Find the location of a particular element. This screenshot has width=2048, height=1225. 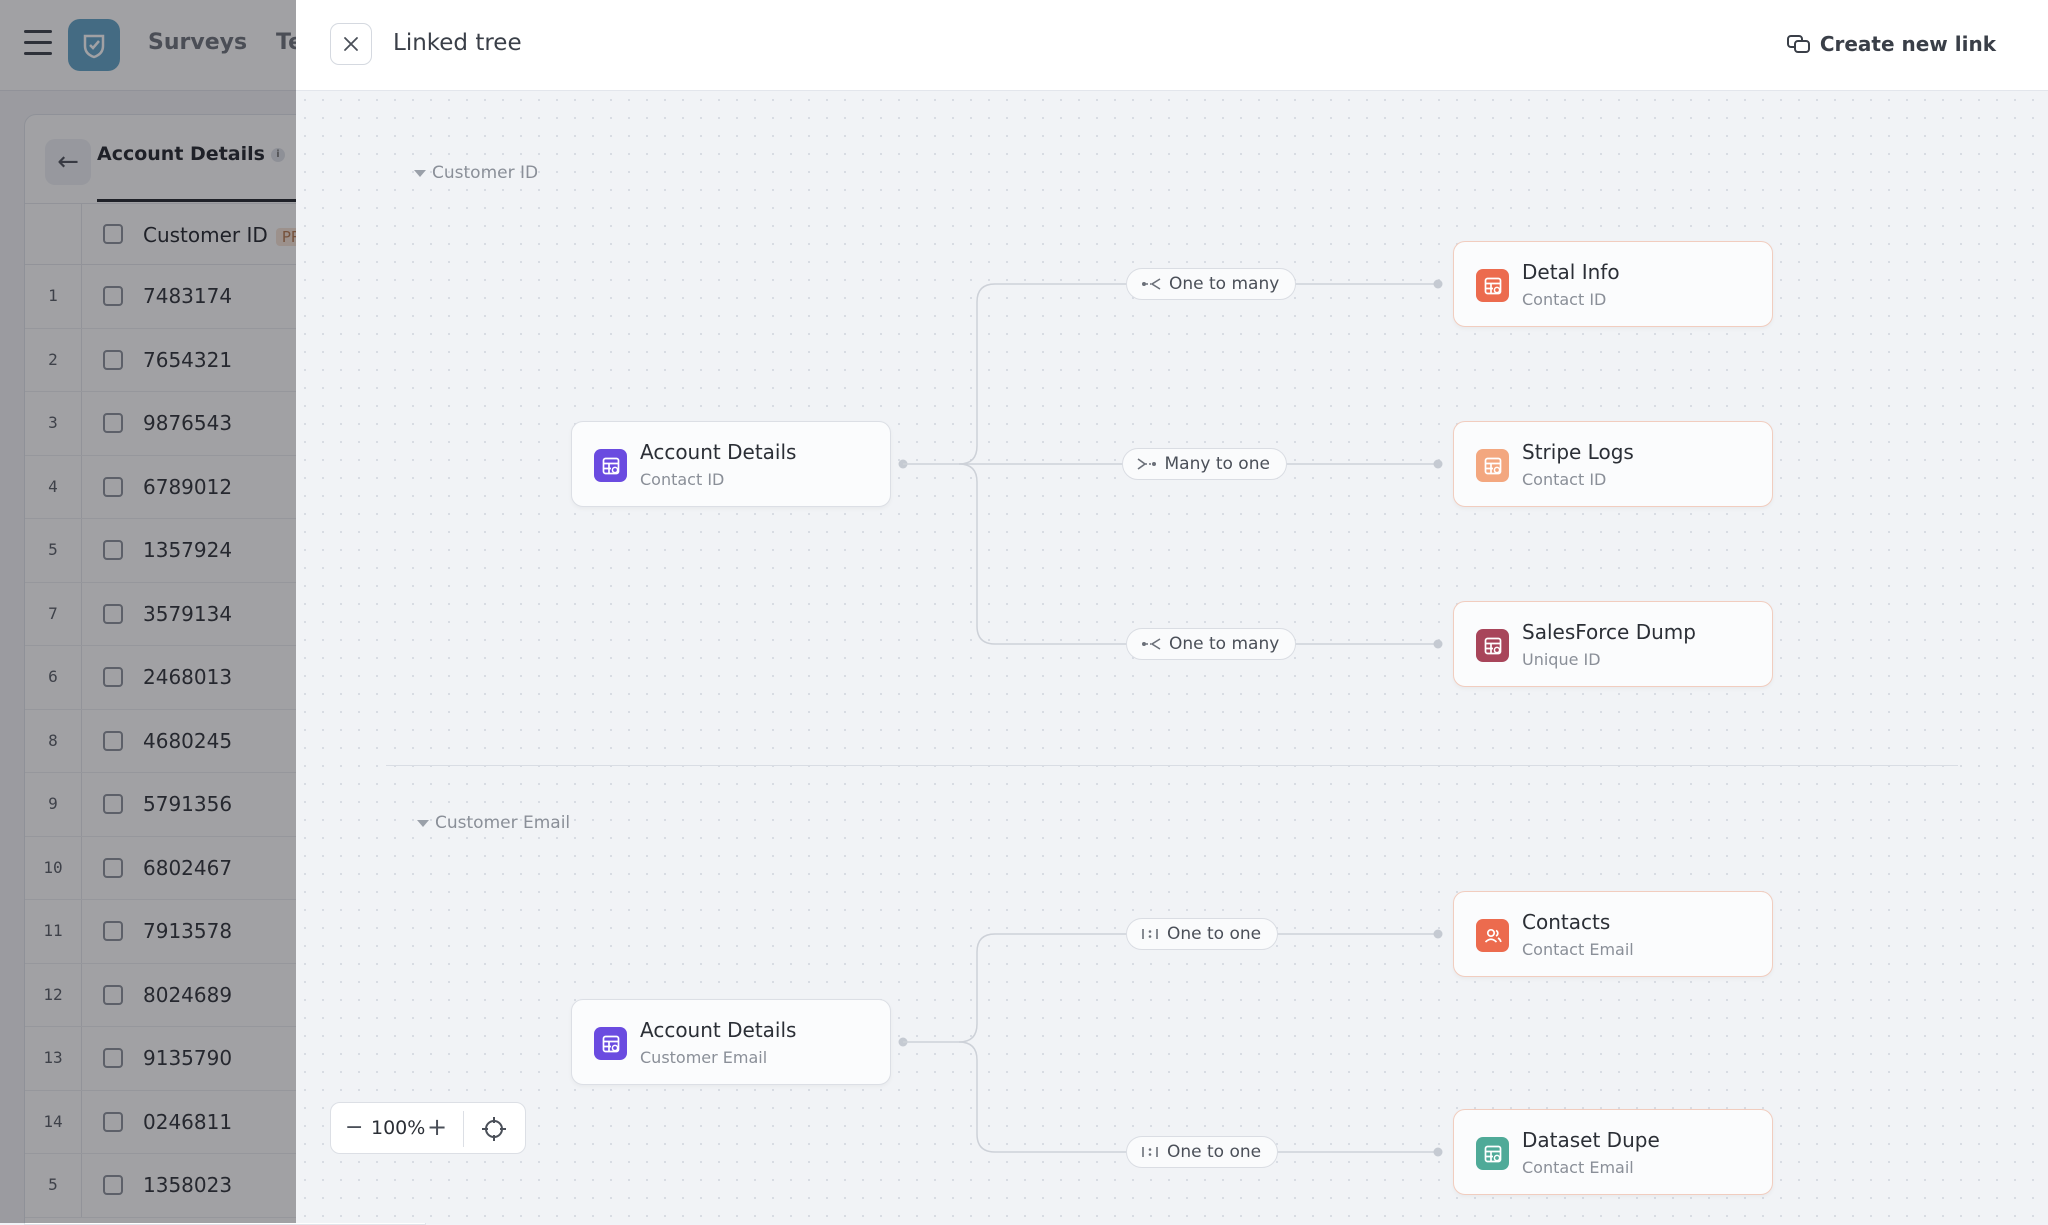

target-node: Contacts Contact Email is located at coordinates (1613, 934).